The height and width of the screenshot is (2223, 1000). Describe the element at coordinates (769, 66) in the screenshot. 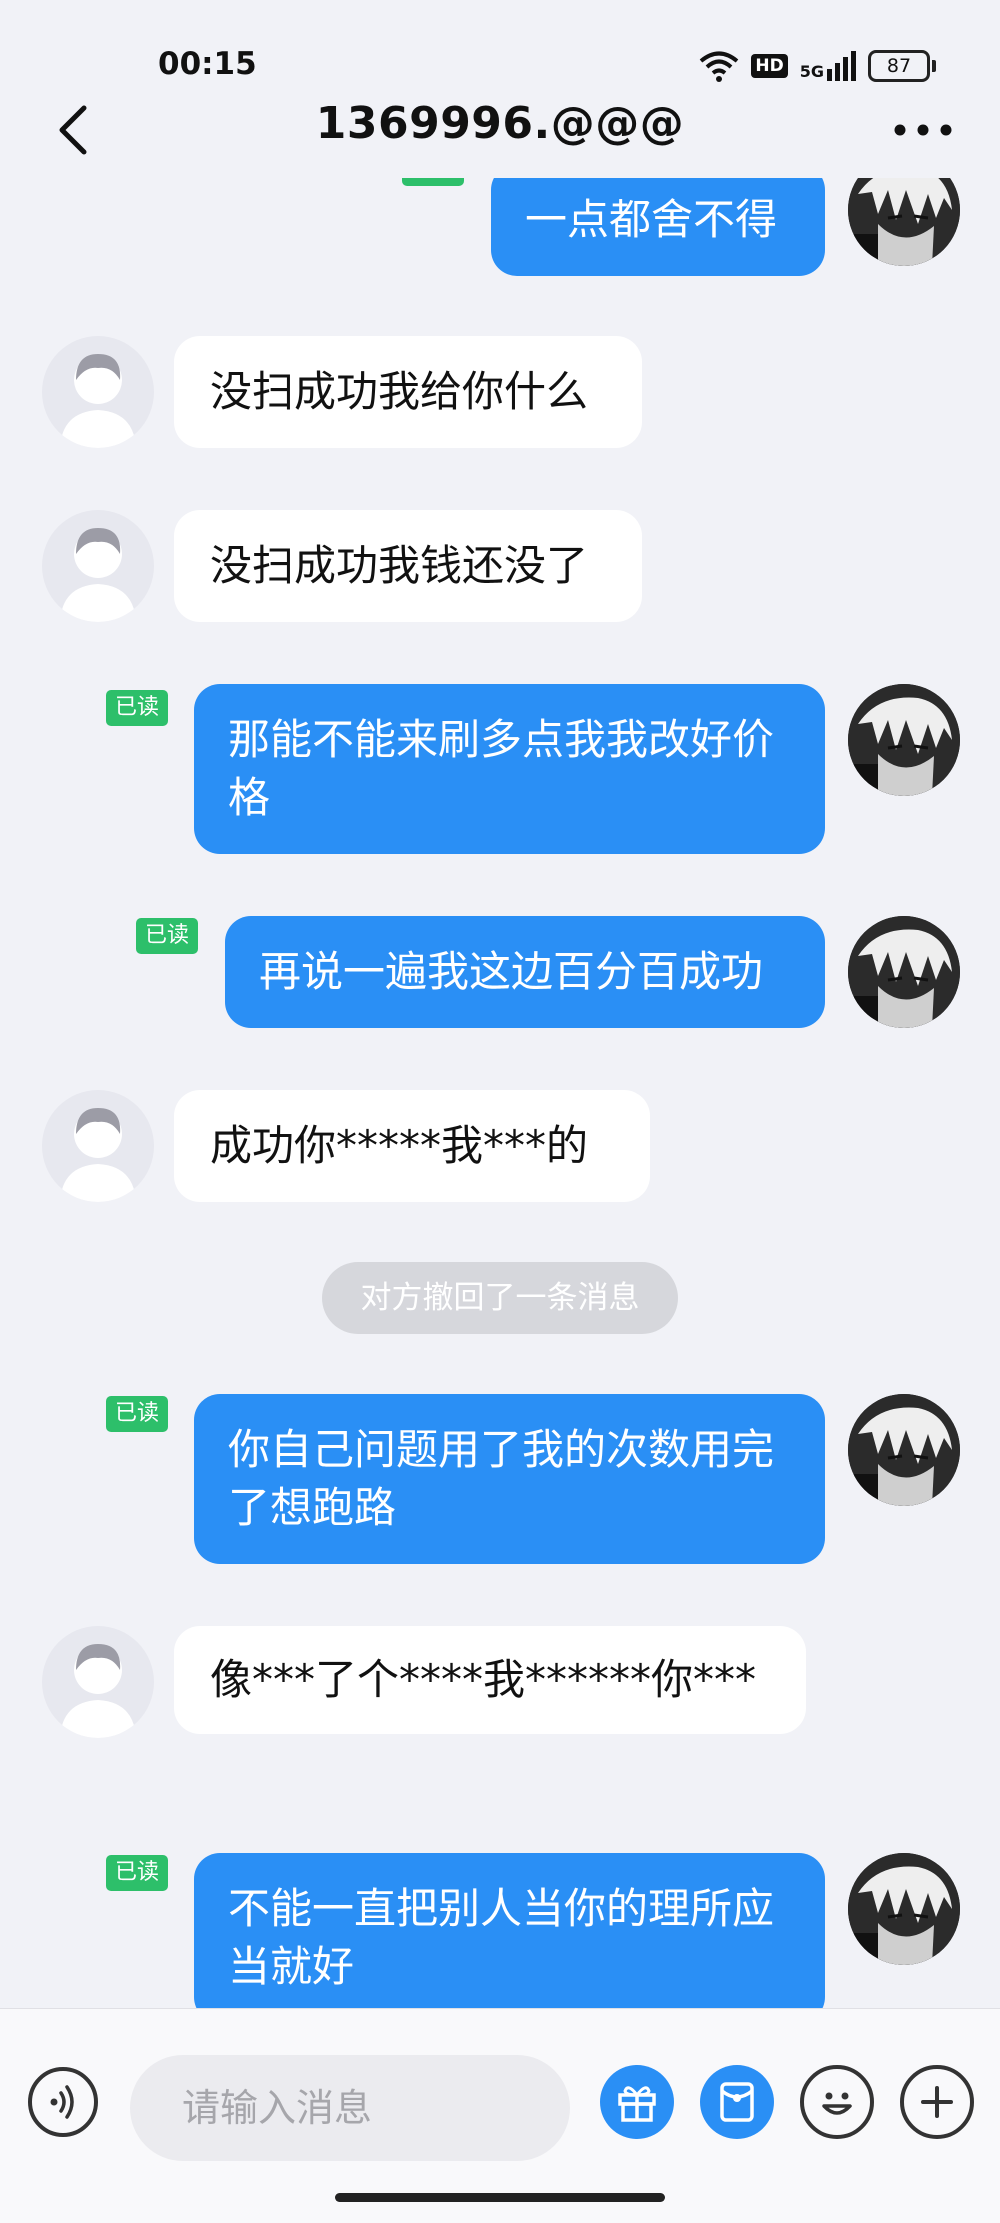

I see `hd-icon: HD` at that location.